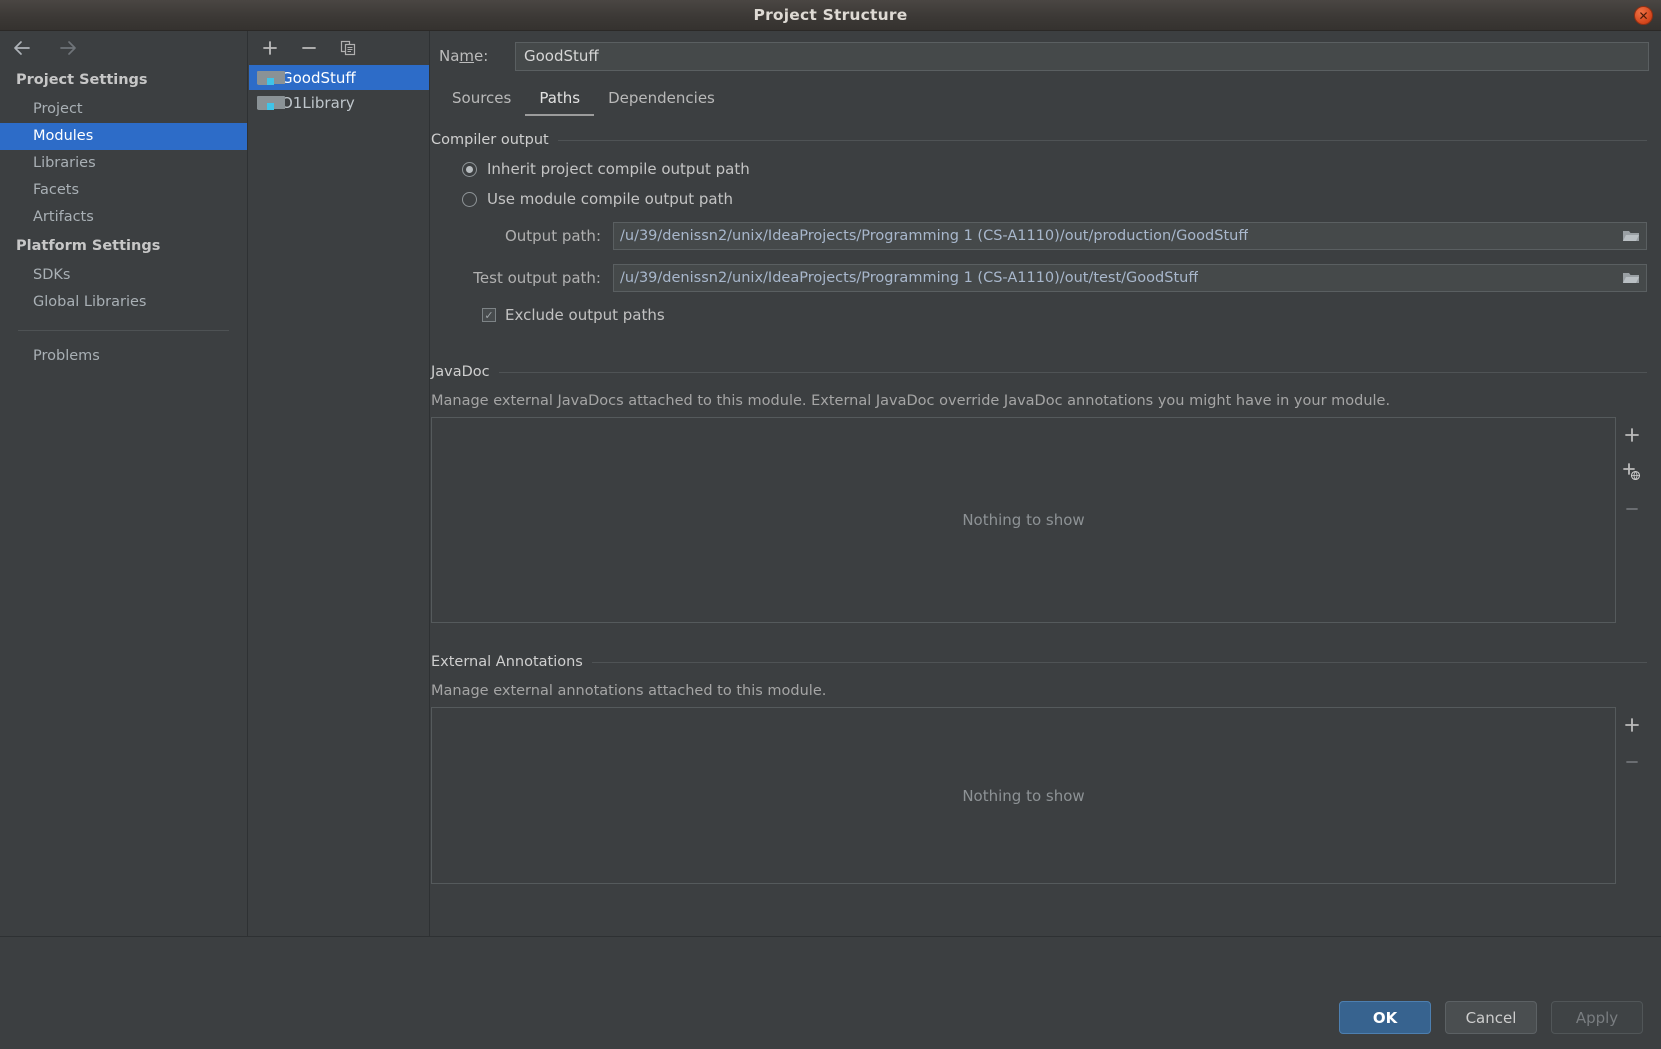 This screenshot has height=1049, width=1661. What do you see at coordinates (1631, 508) in the screenshot?
I see `remove-javadoc-button` at bounding box center [1631, 508].